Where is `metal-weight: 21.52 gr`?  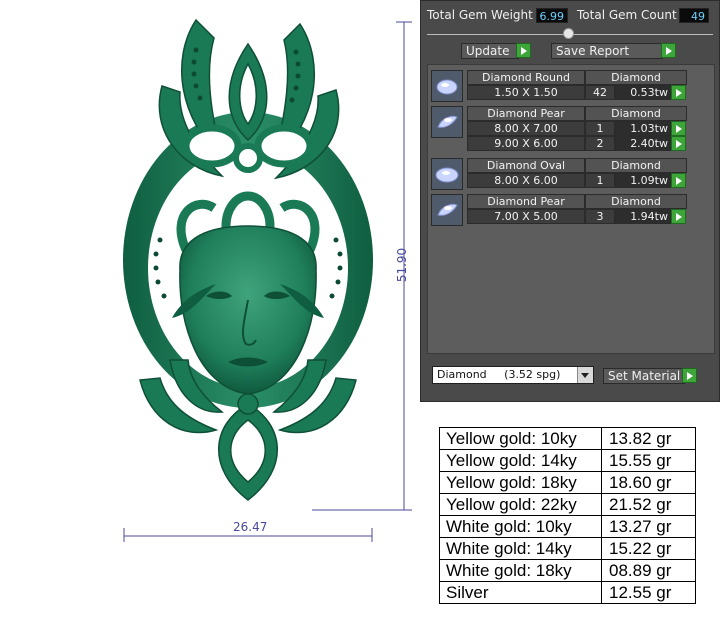
metal-weight: 21.52 gr is located at coordinates (648, 504).